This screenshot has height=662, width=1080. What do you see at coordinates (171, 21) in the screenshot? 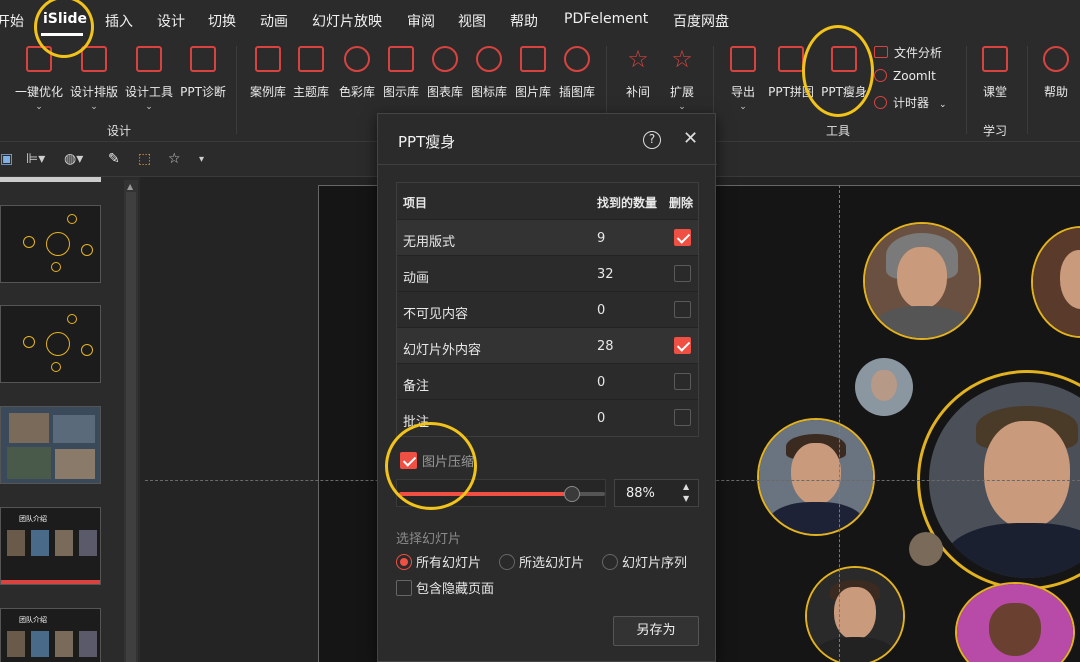
I see `menu-design: 设计` at bounding box center [171, 21].